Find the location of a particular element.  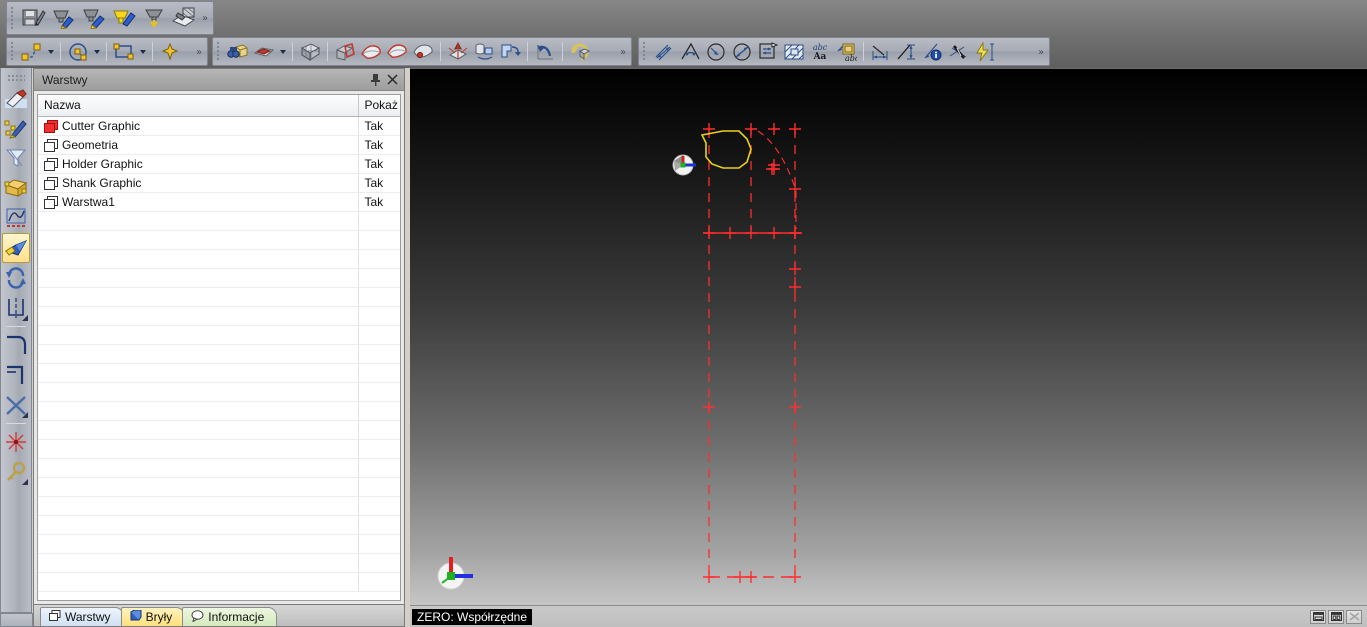

inspect-solid-icon is located at coordinates (238, 51).